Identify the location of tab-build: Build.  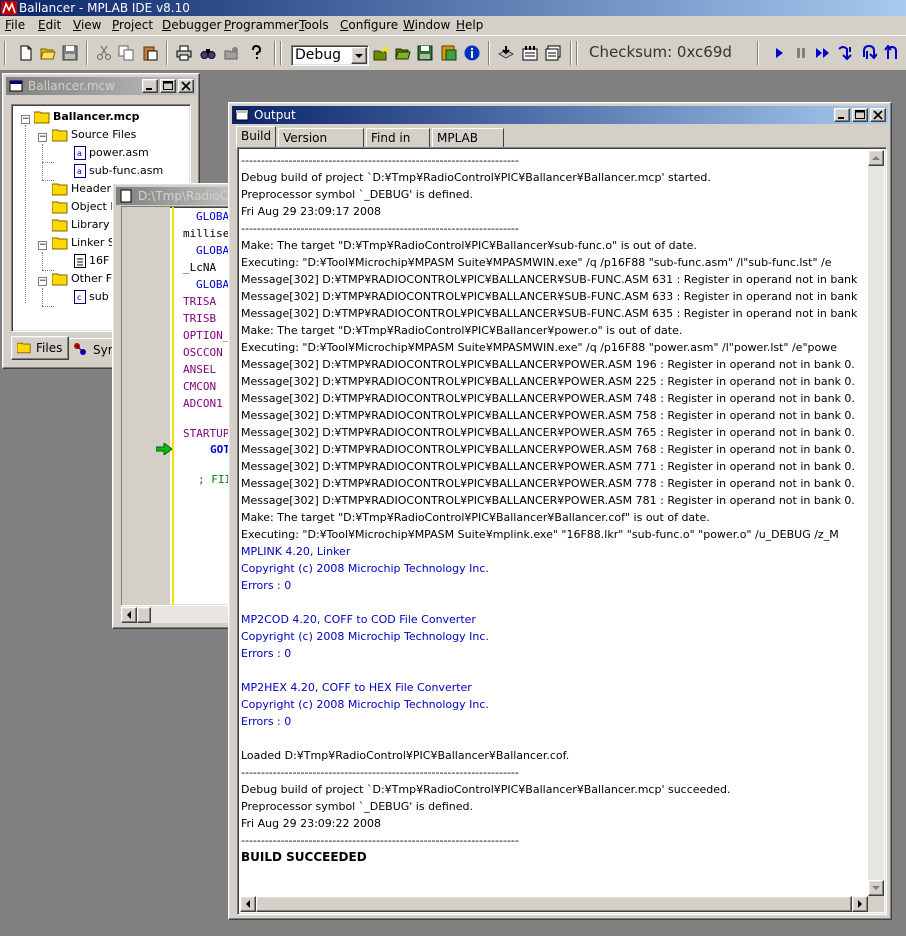
(256, 137).